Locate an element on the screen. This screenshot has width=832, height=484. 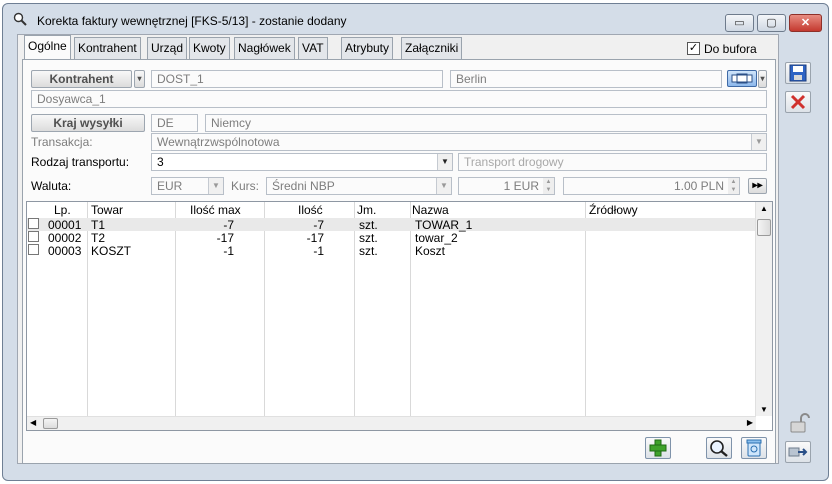
vertical-scrollbar: ▲ ▼ is located at coordinates (763, 309).